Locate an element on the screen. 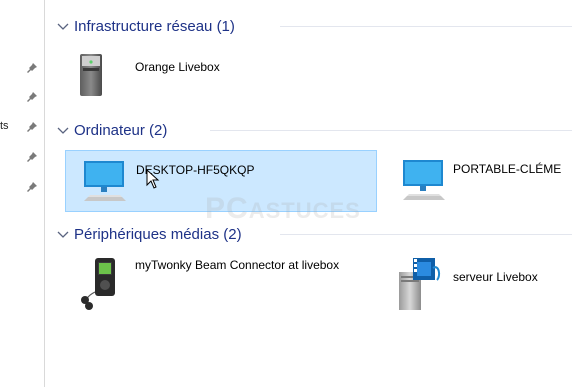 The width and height of the screenshot is (572, 387). group-header-infrastructure: Infrastructure réseau (1) is located at coordinates (146, 26).